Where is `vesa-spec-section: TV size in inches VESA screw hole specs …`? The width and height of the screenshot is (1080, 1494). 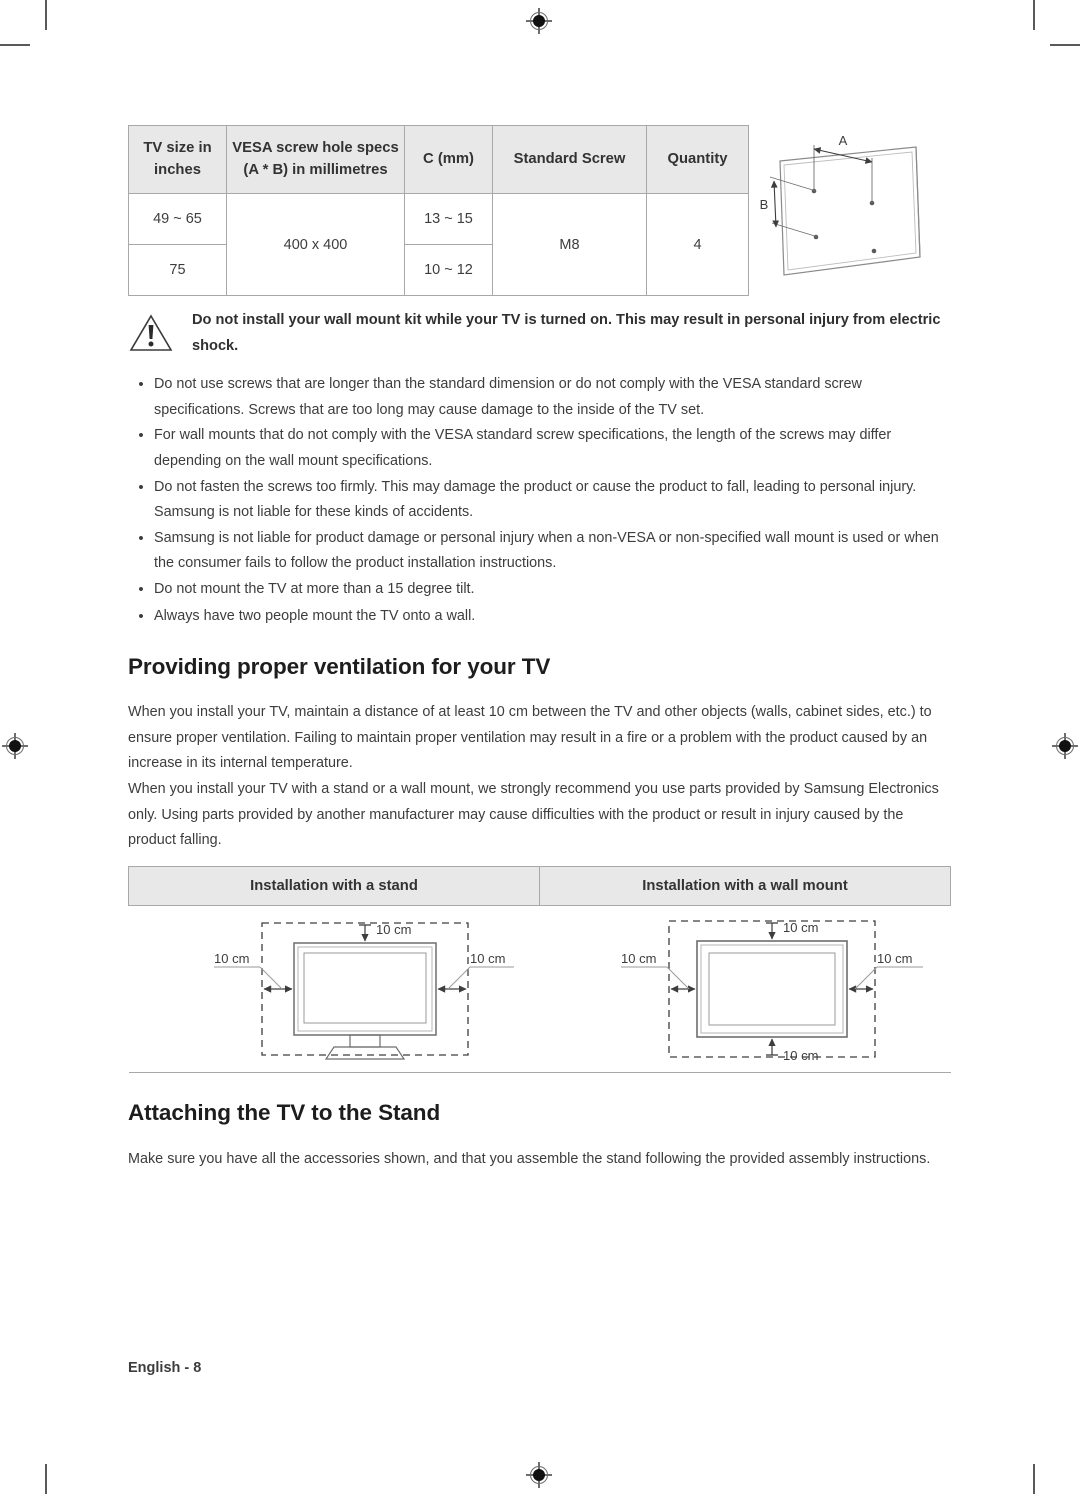 vesa-spec-section: TV size in inches VESA screw hole specs … is located at coordinates (539, 210).